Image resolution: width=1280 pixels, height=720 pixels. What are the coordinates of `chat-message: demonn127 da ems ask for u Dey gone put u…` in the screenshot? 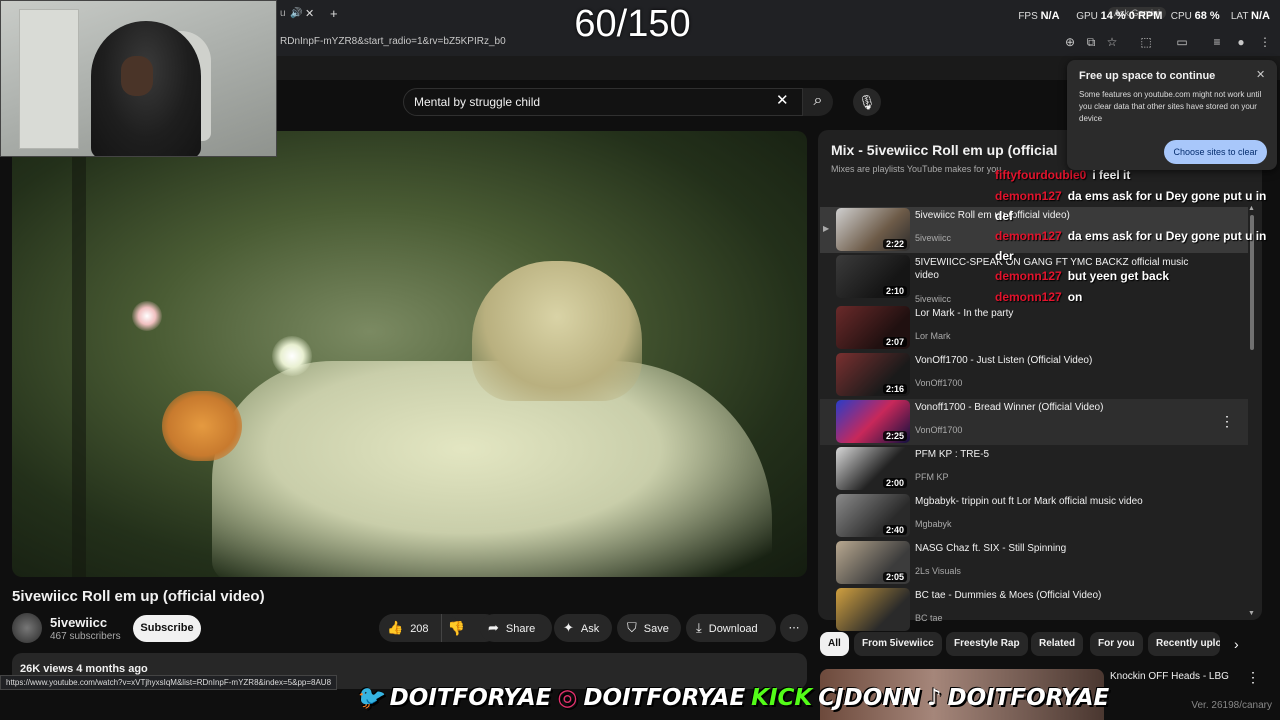 It's located at (1137, 246).